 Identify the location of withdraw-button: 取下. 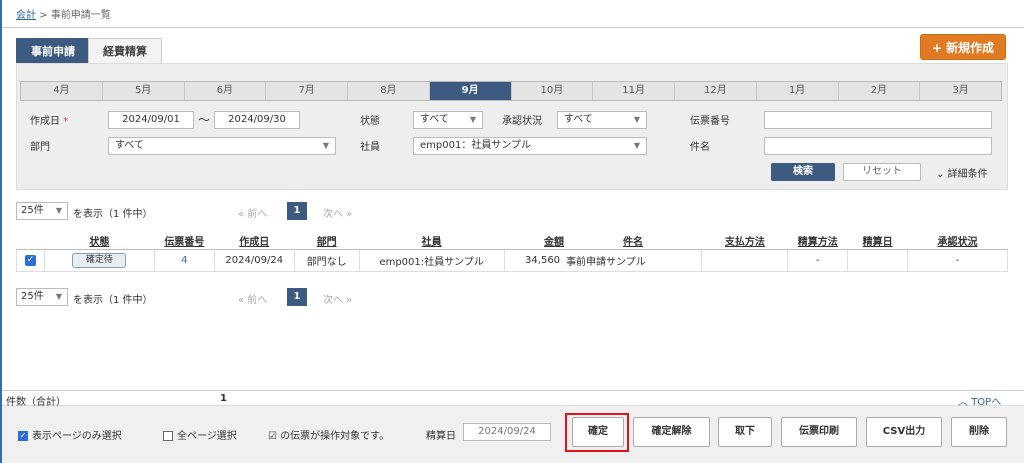
(745, 432).